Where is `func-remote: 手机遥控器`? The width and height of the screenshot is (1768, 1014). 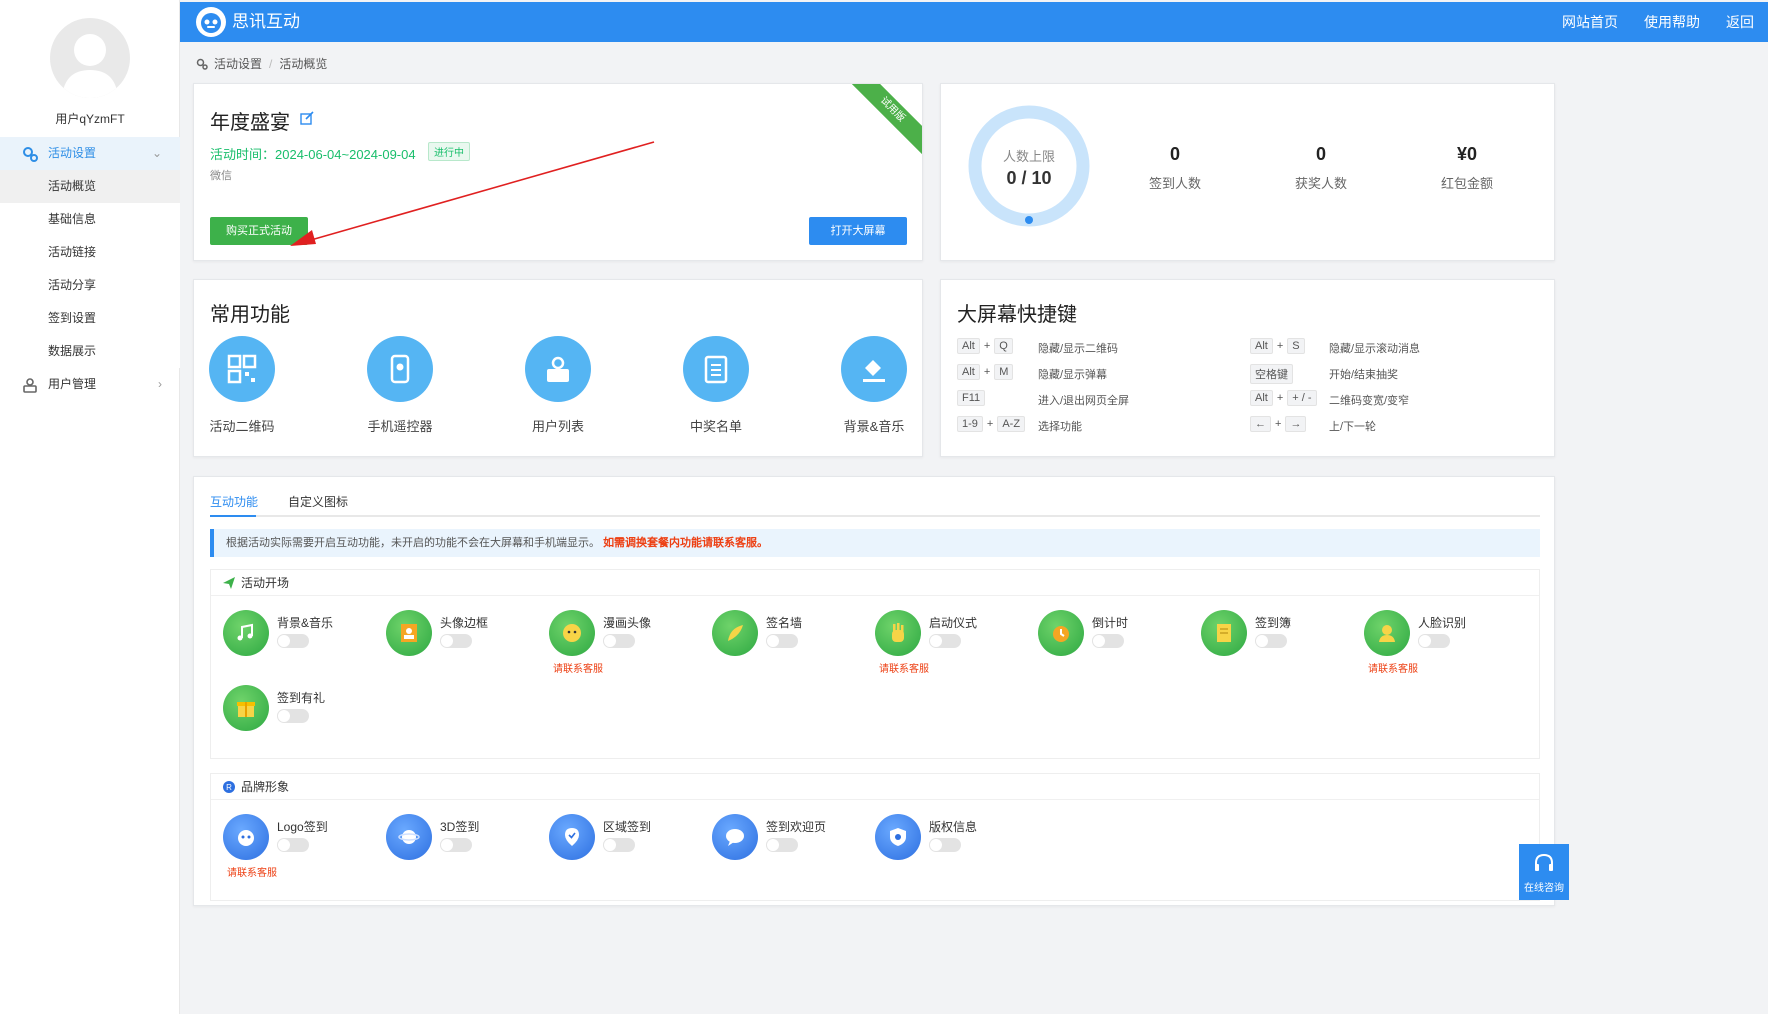 func-remote: 手机遥控器 is located at coordinates (400, 385).